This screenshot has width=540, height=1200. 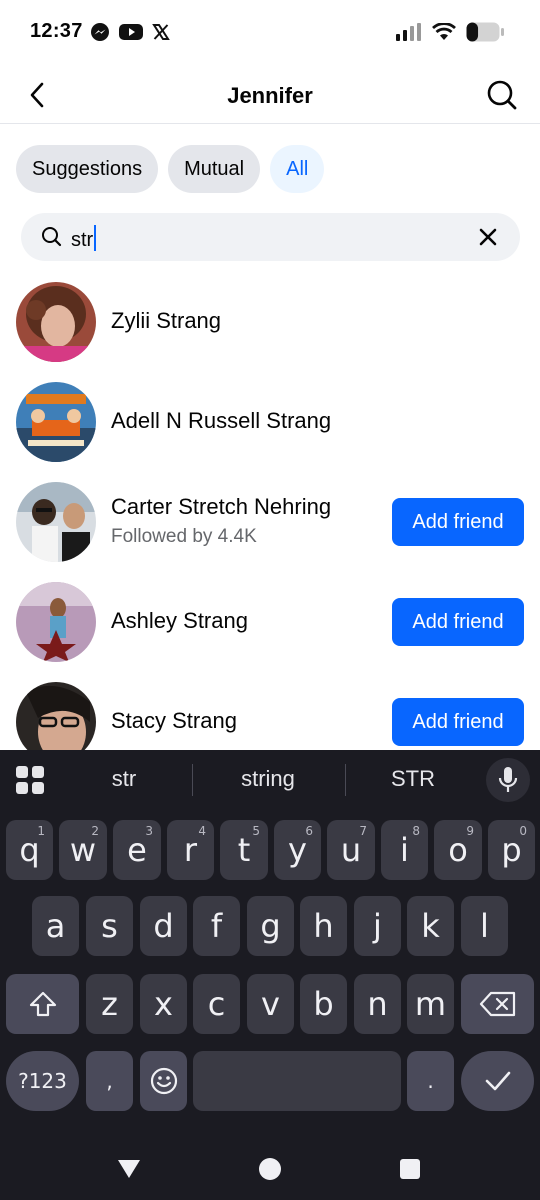 What do you see at coordinates (377, 926) in the screenshot?
I see `key-j: j` at bounding box center [377, 926].